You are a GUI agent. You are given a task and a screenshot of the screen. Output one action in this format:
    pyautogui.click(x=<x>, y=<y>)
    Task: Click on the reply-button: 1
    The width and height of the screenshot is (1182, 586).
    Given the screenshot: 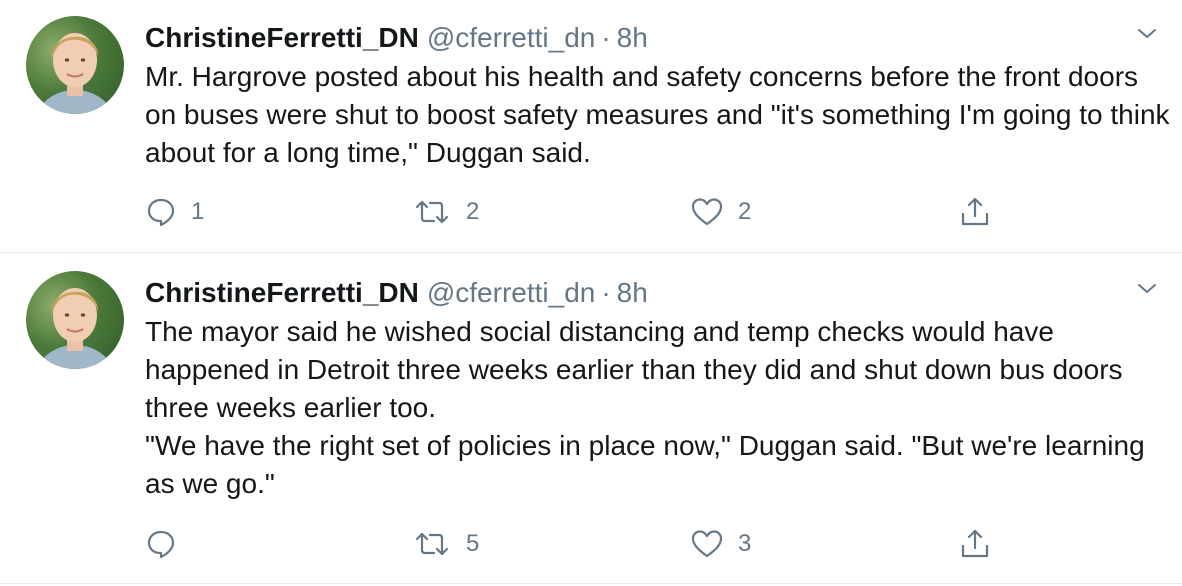 What is the action you would take?
    pyautogui.click(x=174, y=212)
    